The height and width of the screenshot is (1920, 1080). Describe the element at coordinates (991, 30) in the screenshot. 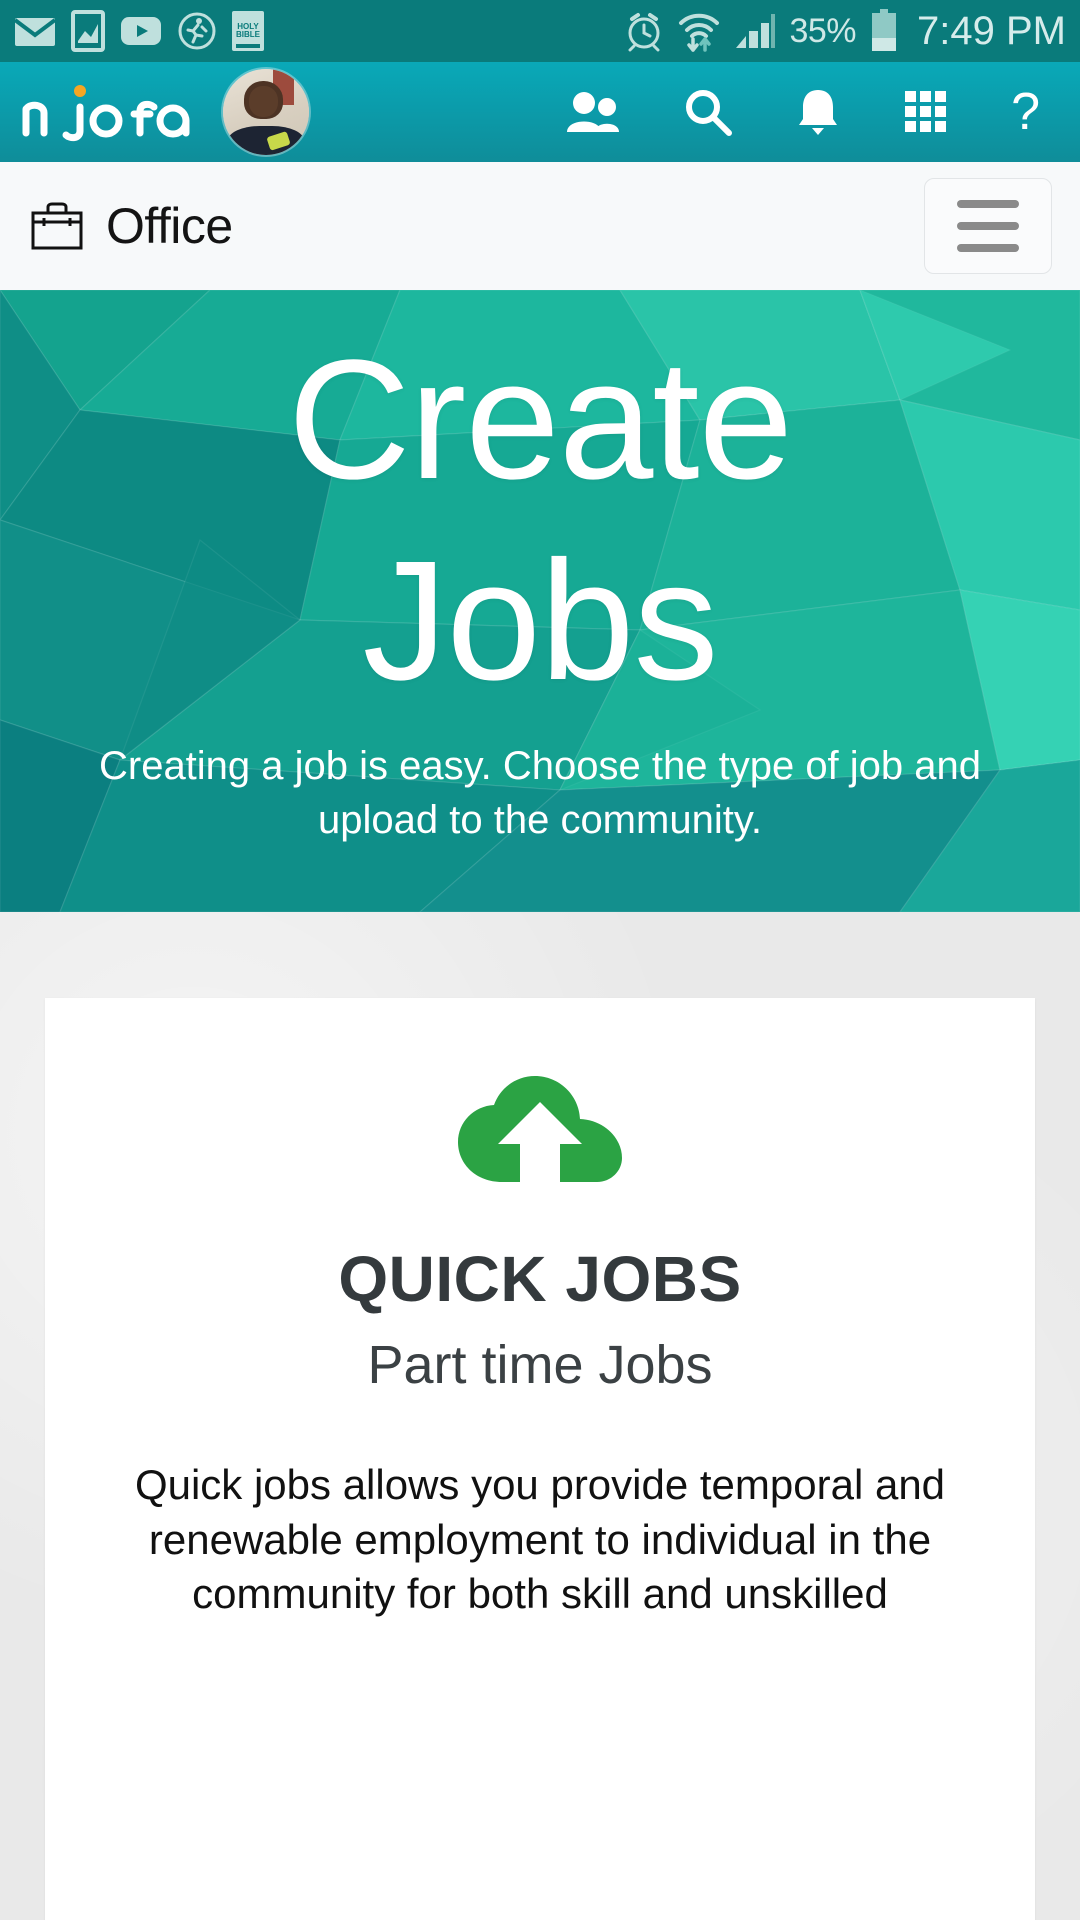

I see `clock-label: 7:49 PM` at that location.